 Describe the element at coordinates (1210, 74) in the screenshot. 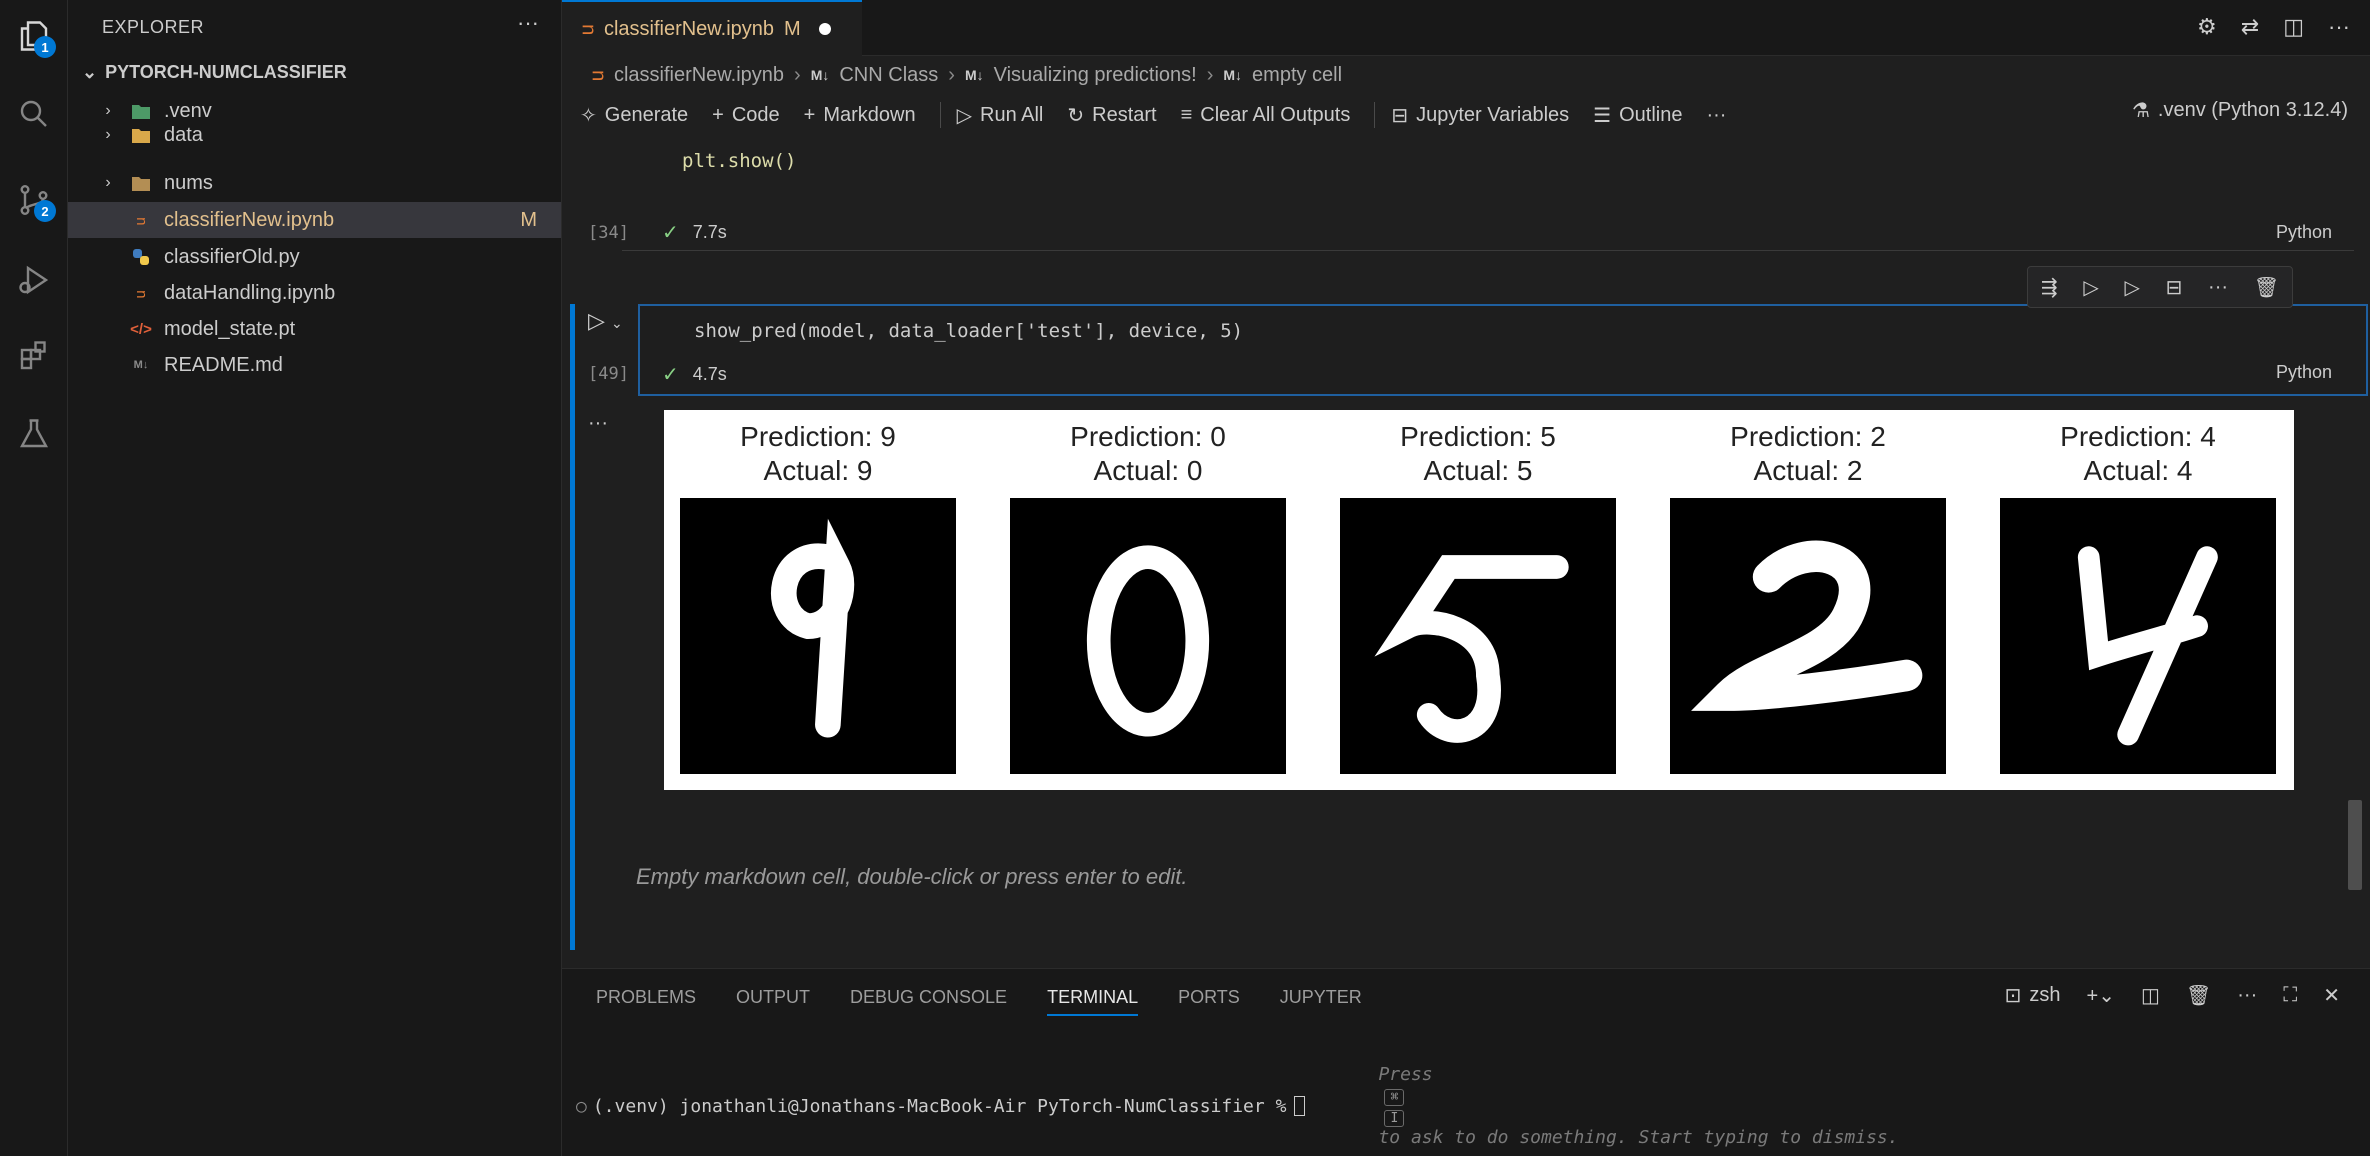

I see `chevron-right-icon: ›` at that location.